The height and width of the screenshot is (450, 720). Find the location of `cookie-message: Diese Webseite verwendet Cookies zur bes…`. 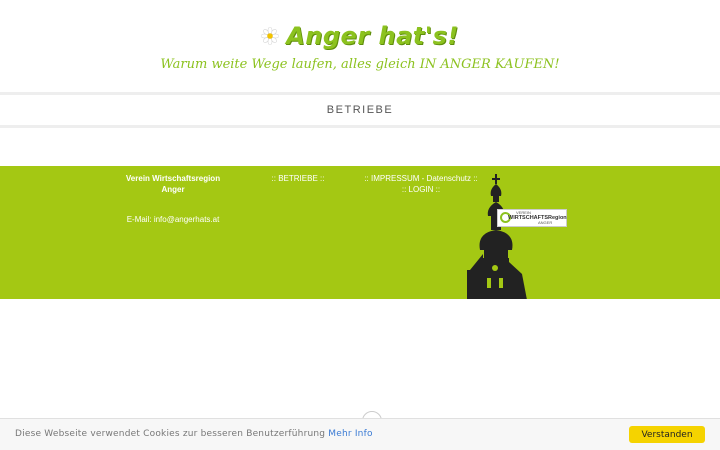

cookie-message: Diese Webseite verwendet Cookies zur bes… is located at coordinates (194, 434).